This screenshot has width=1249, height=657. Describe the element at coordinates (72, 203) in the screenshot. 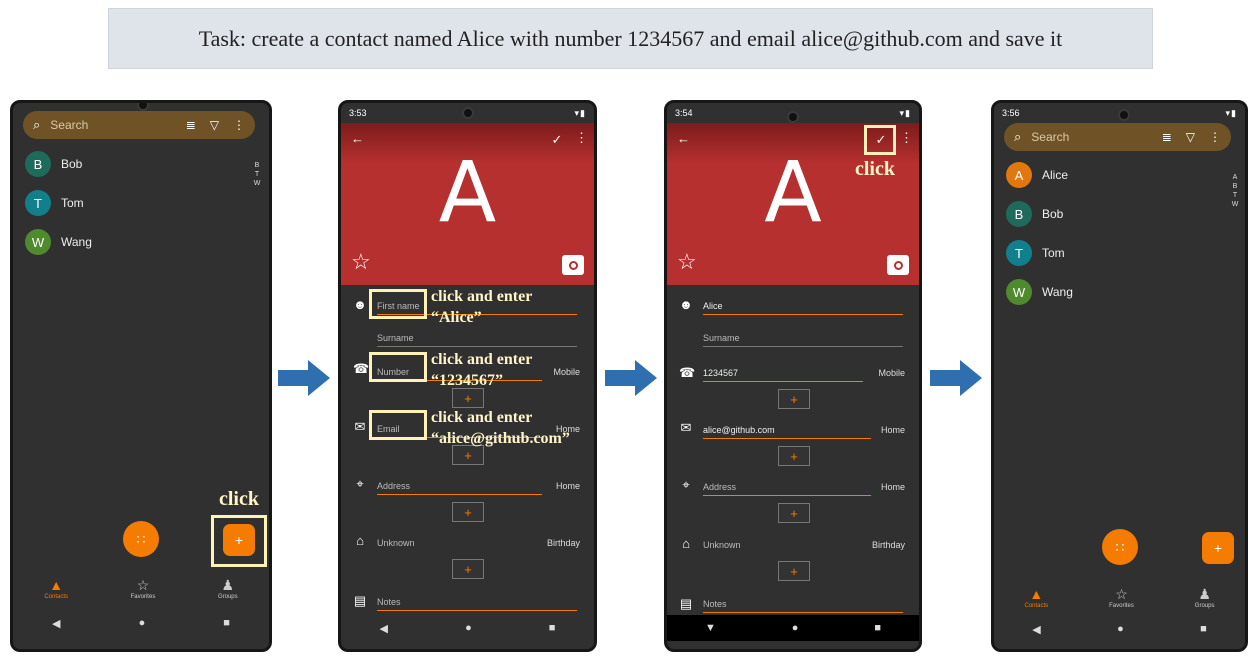

I see `contact-name: Tom` at that location.